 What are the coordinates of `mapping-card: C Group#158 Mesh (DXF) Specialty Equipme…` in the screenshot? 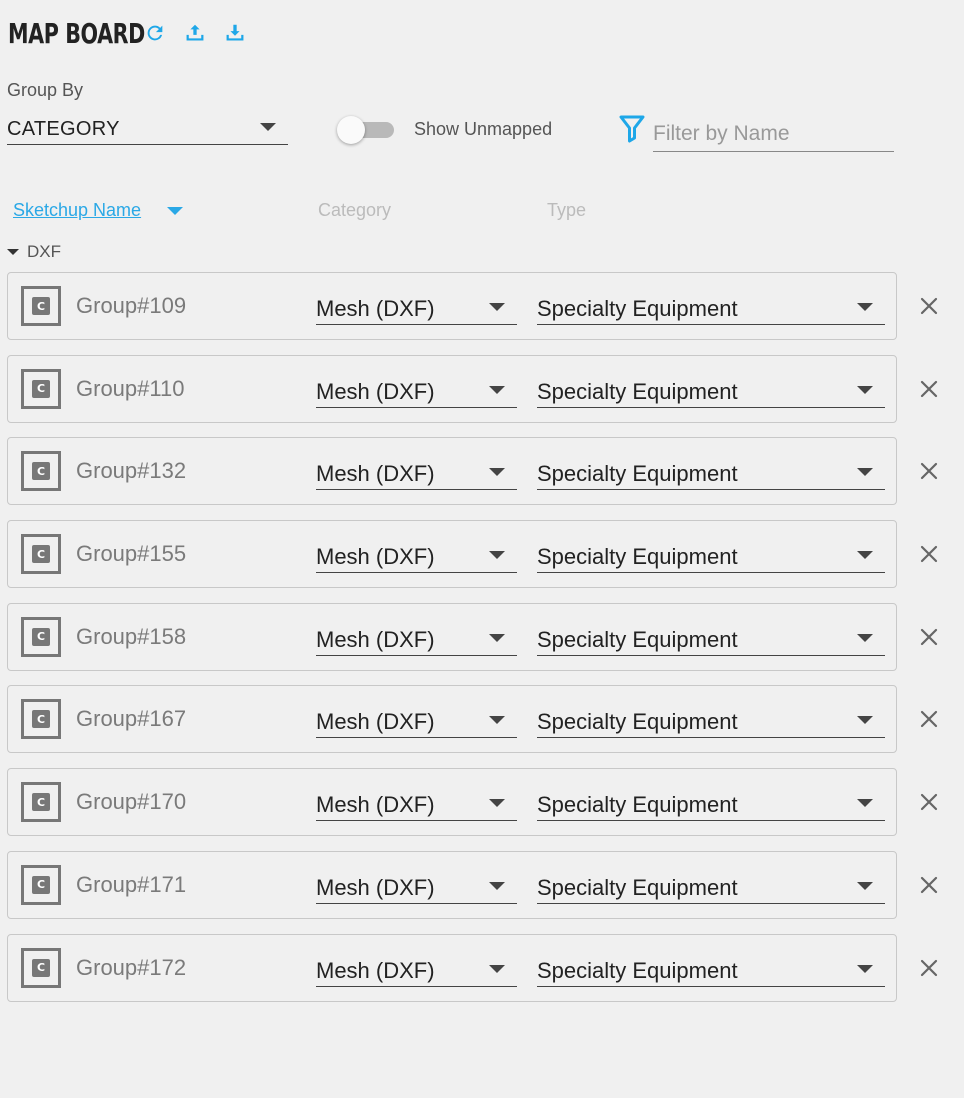 It's located at (452, 636).